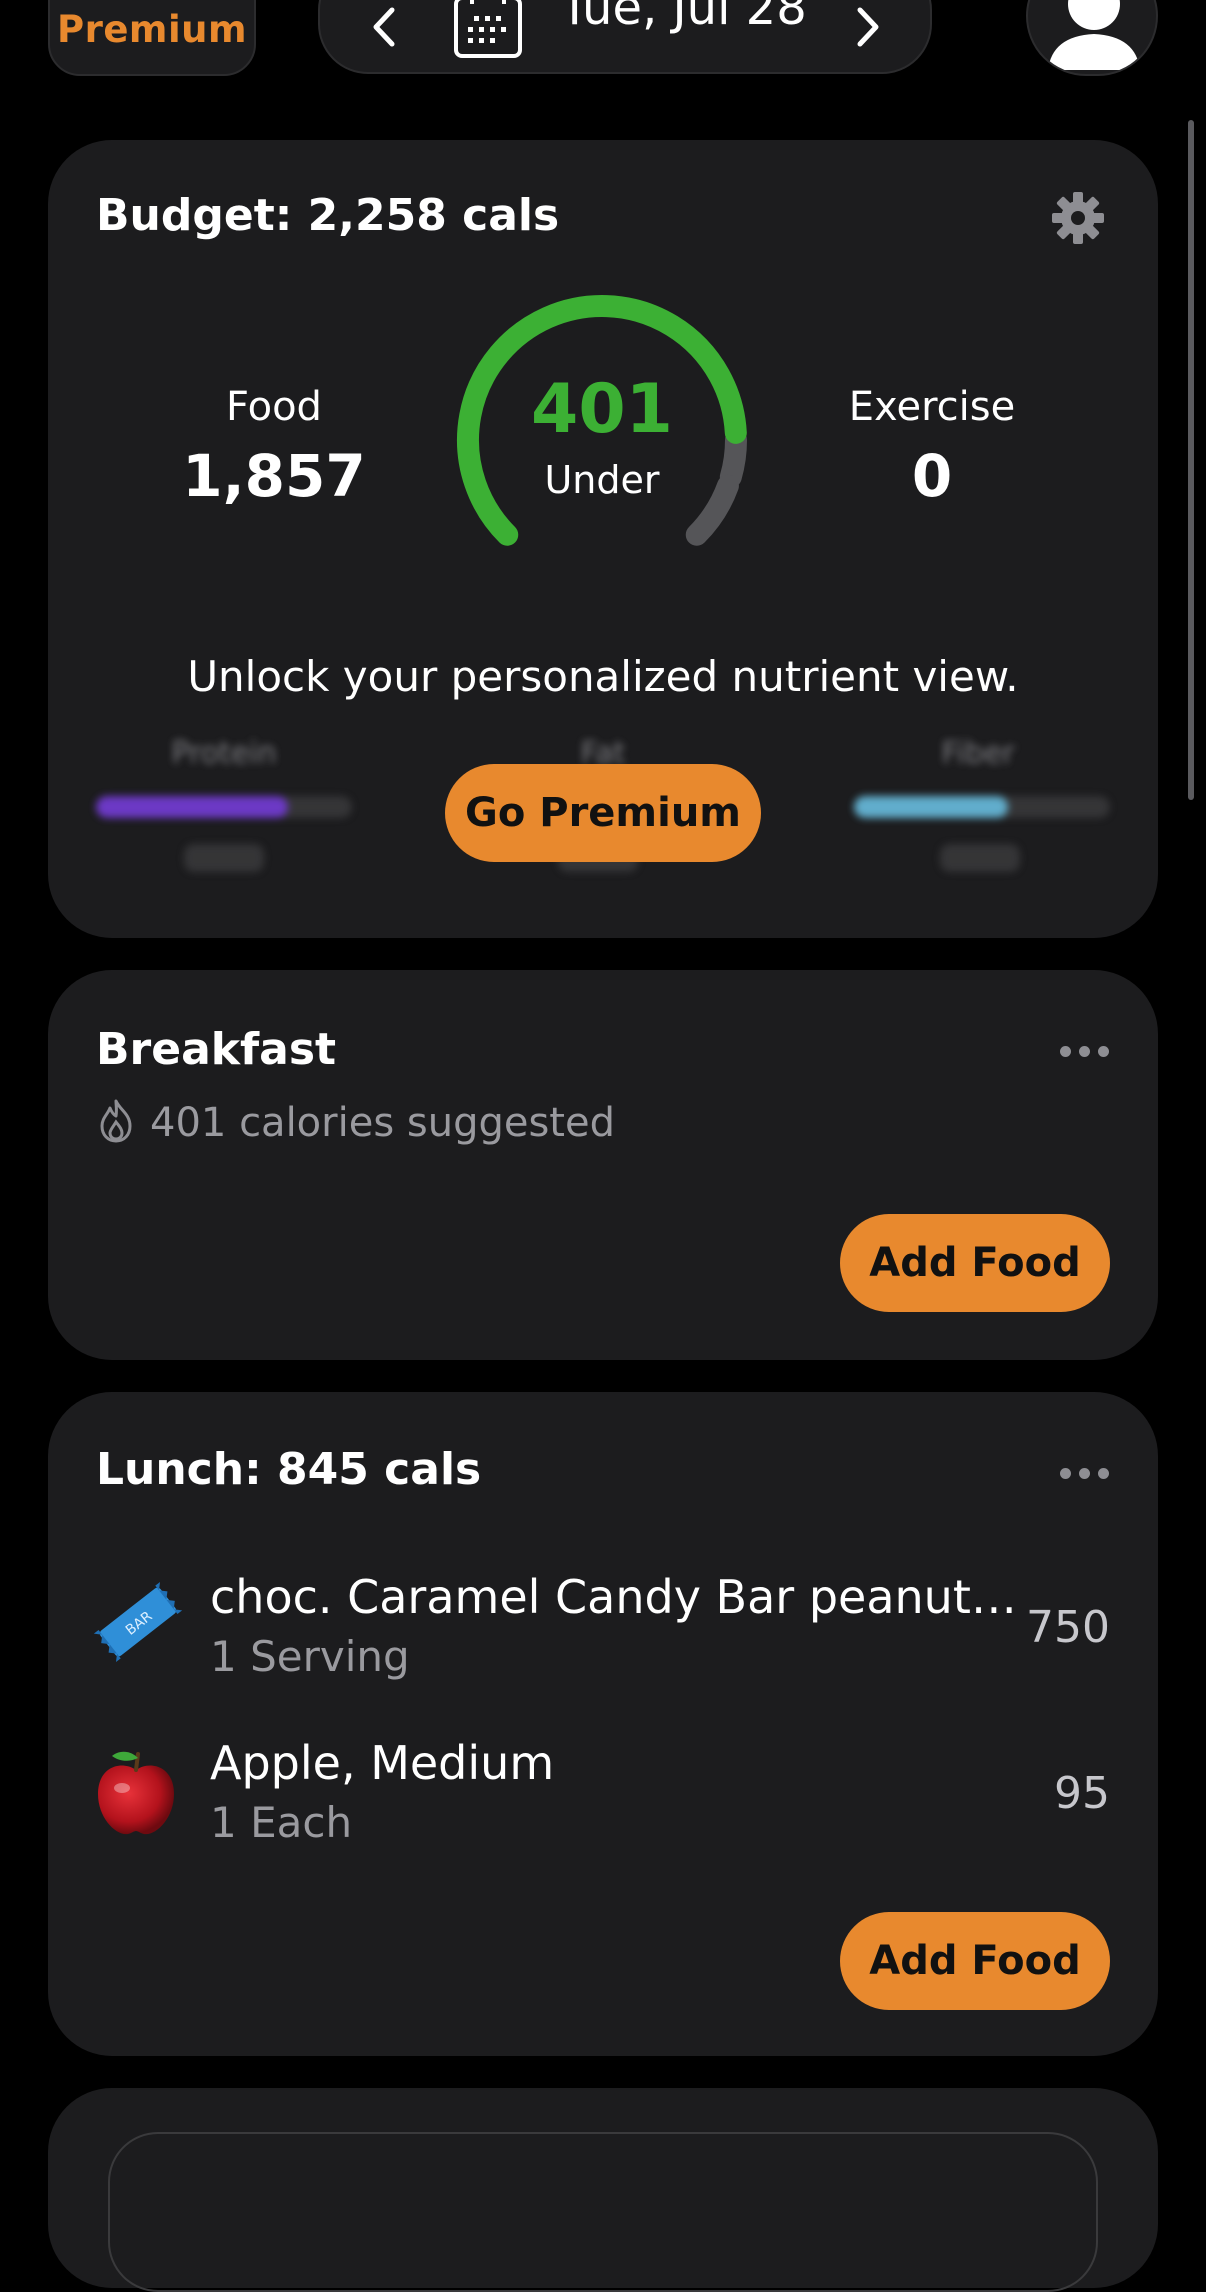 The height and width of the screenshot is (2292, 1206). I want to click on scrollbar, so click(1191, 460).